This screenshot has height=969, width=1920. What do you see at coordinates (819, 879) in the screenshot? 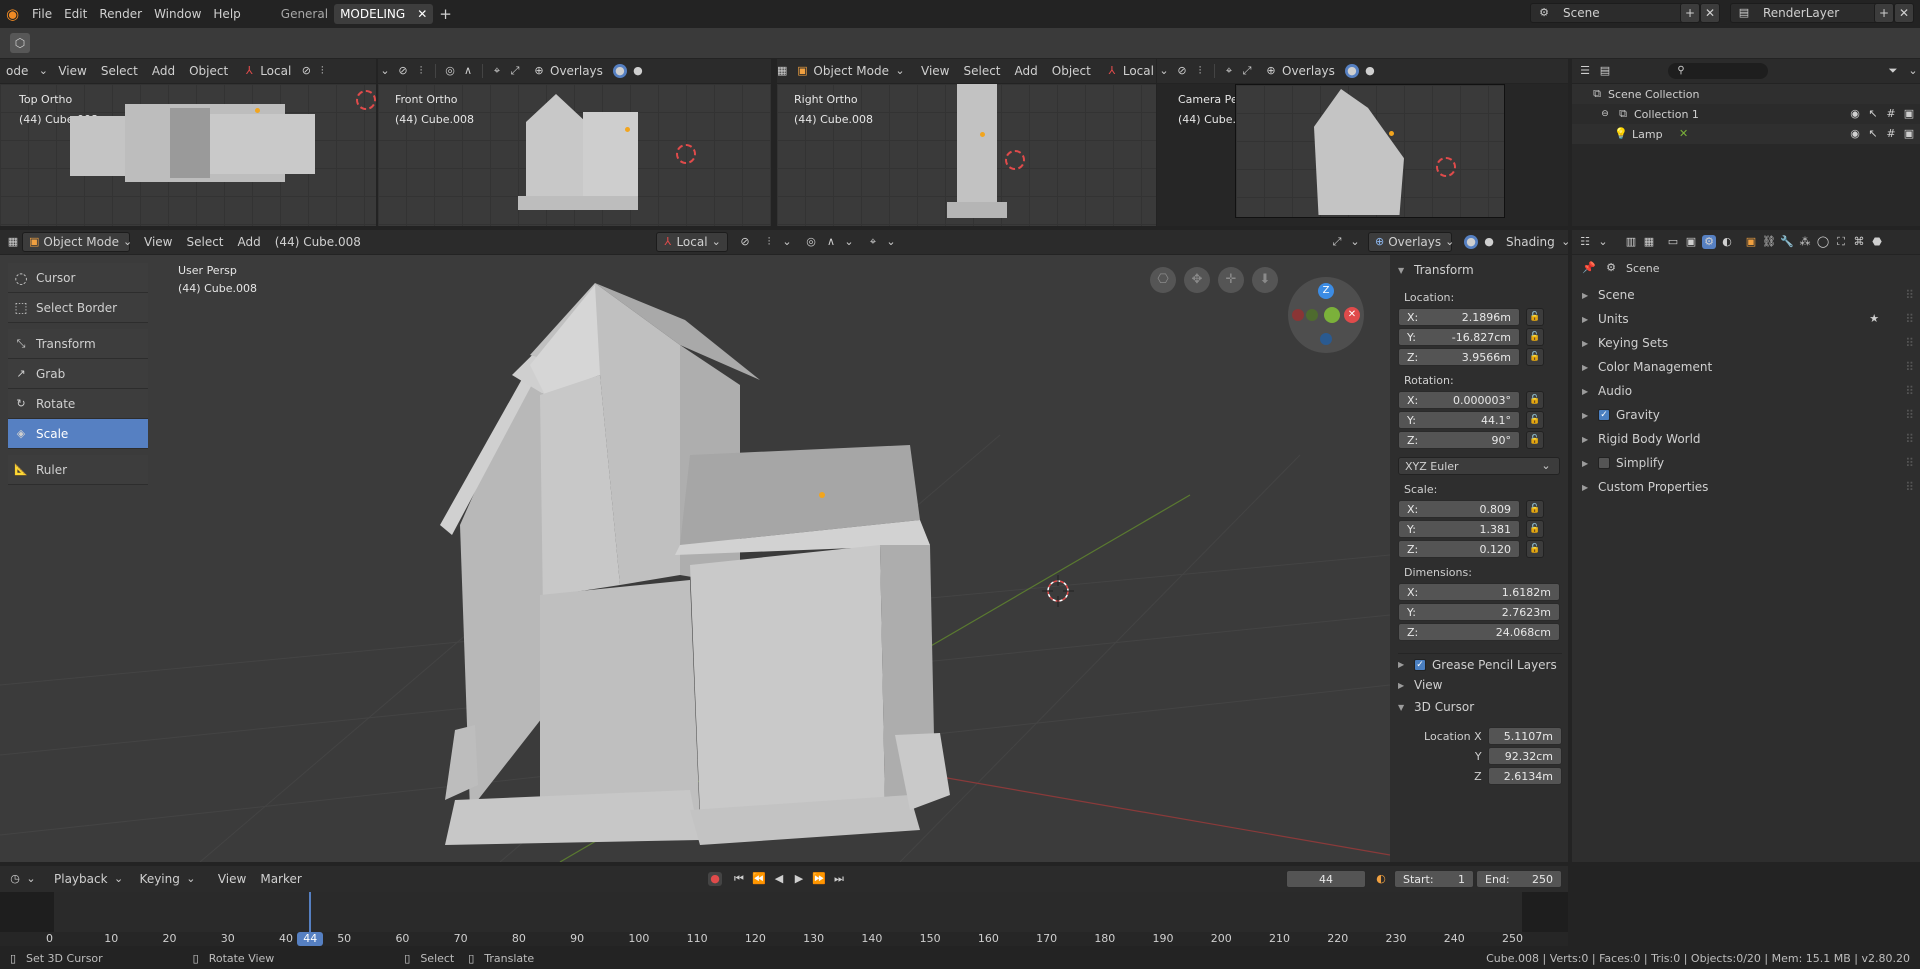
I see `jump-keyframe-forward-icon: ⏩` at bounding box center [819, 879].